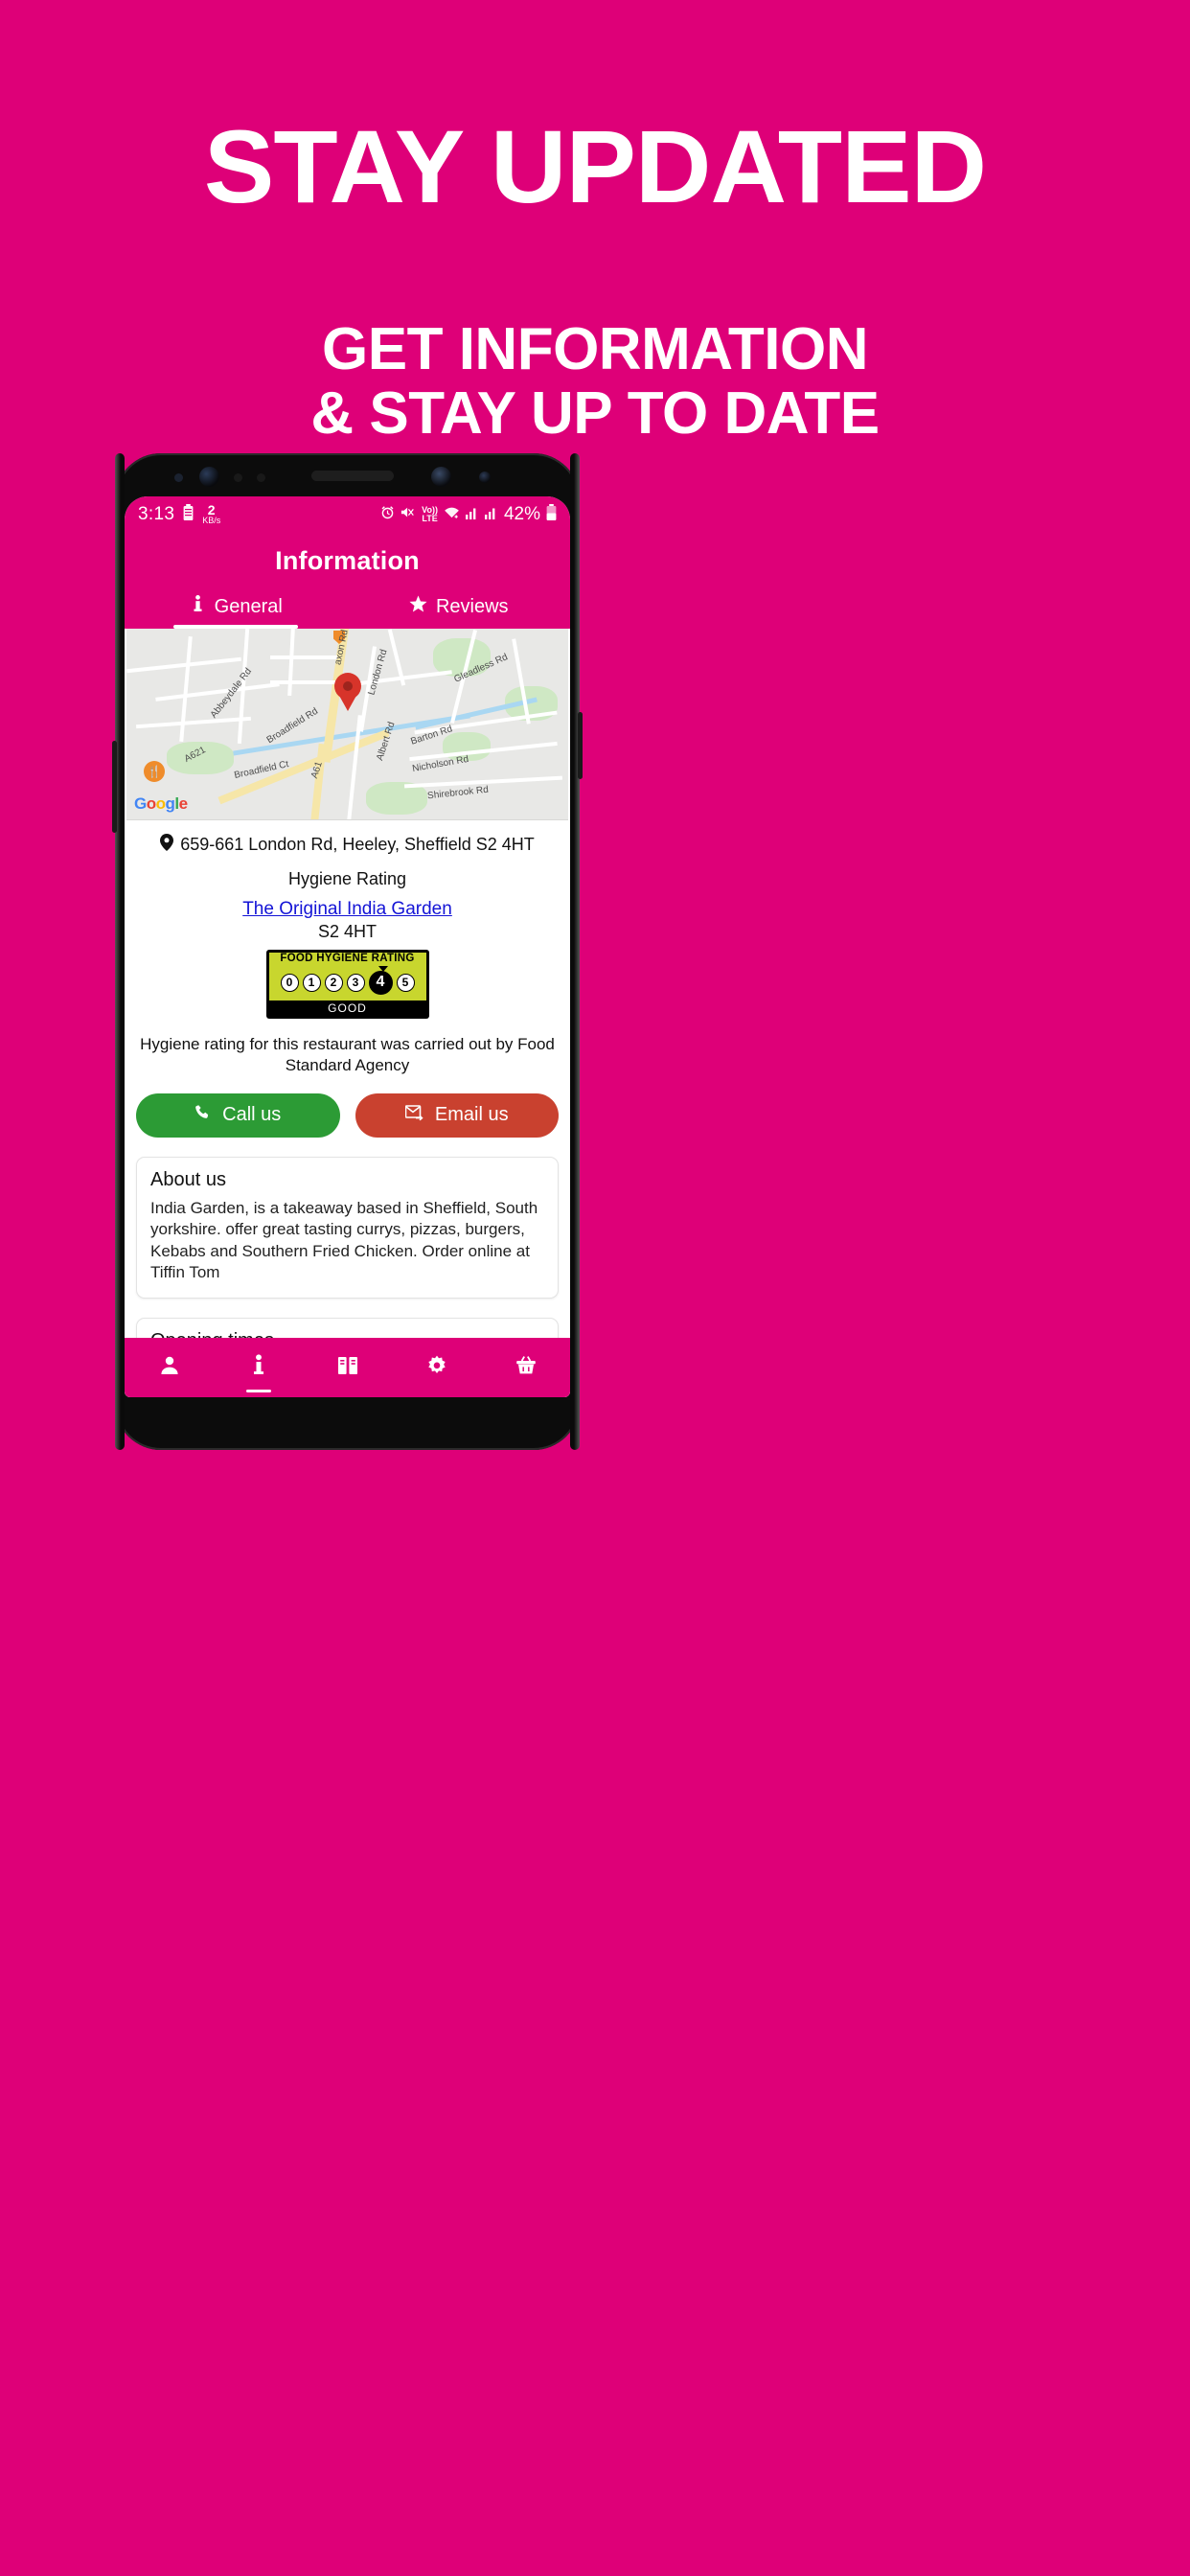 This screenshot has height=2576, width=1190. What do you see at coordinates (348, 560) in the screenshot?
I see `page-title: Information` at bounding box center [348, 560].